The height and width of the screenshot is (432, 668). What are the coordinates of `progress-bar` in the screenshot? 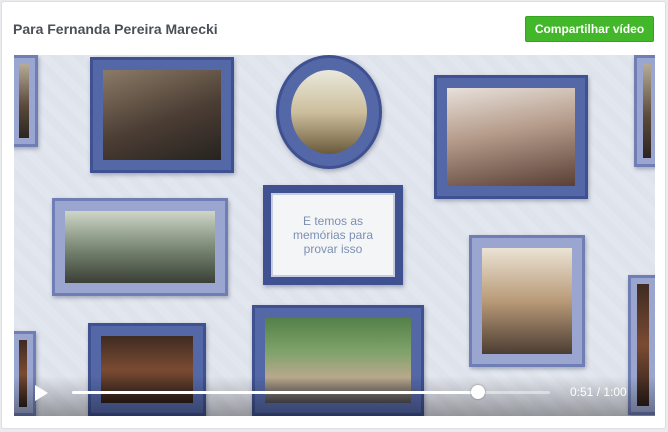 It's located at (311, 392).